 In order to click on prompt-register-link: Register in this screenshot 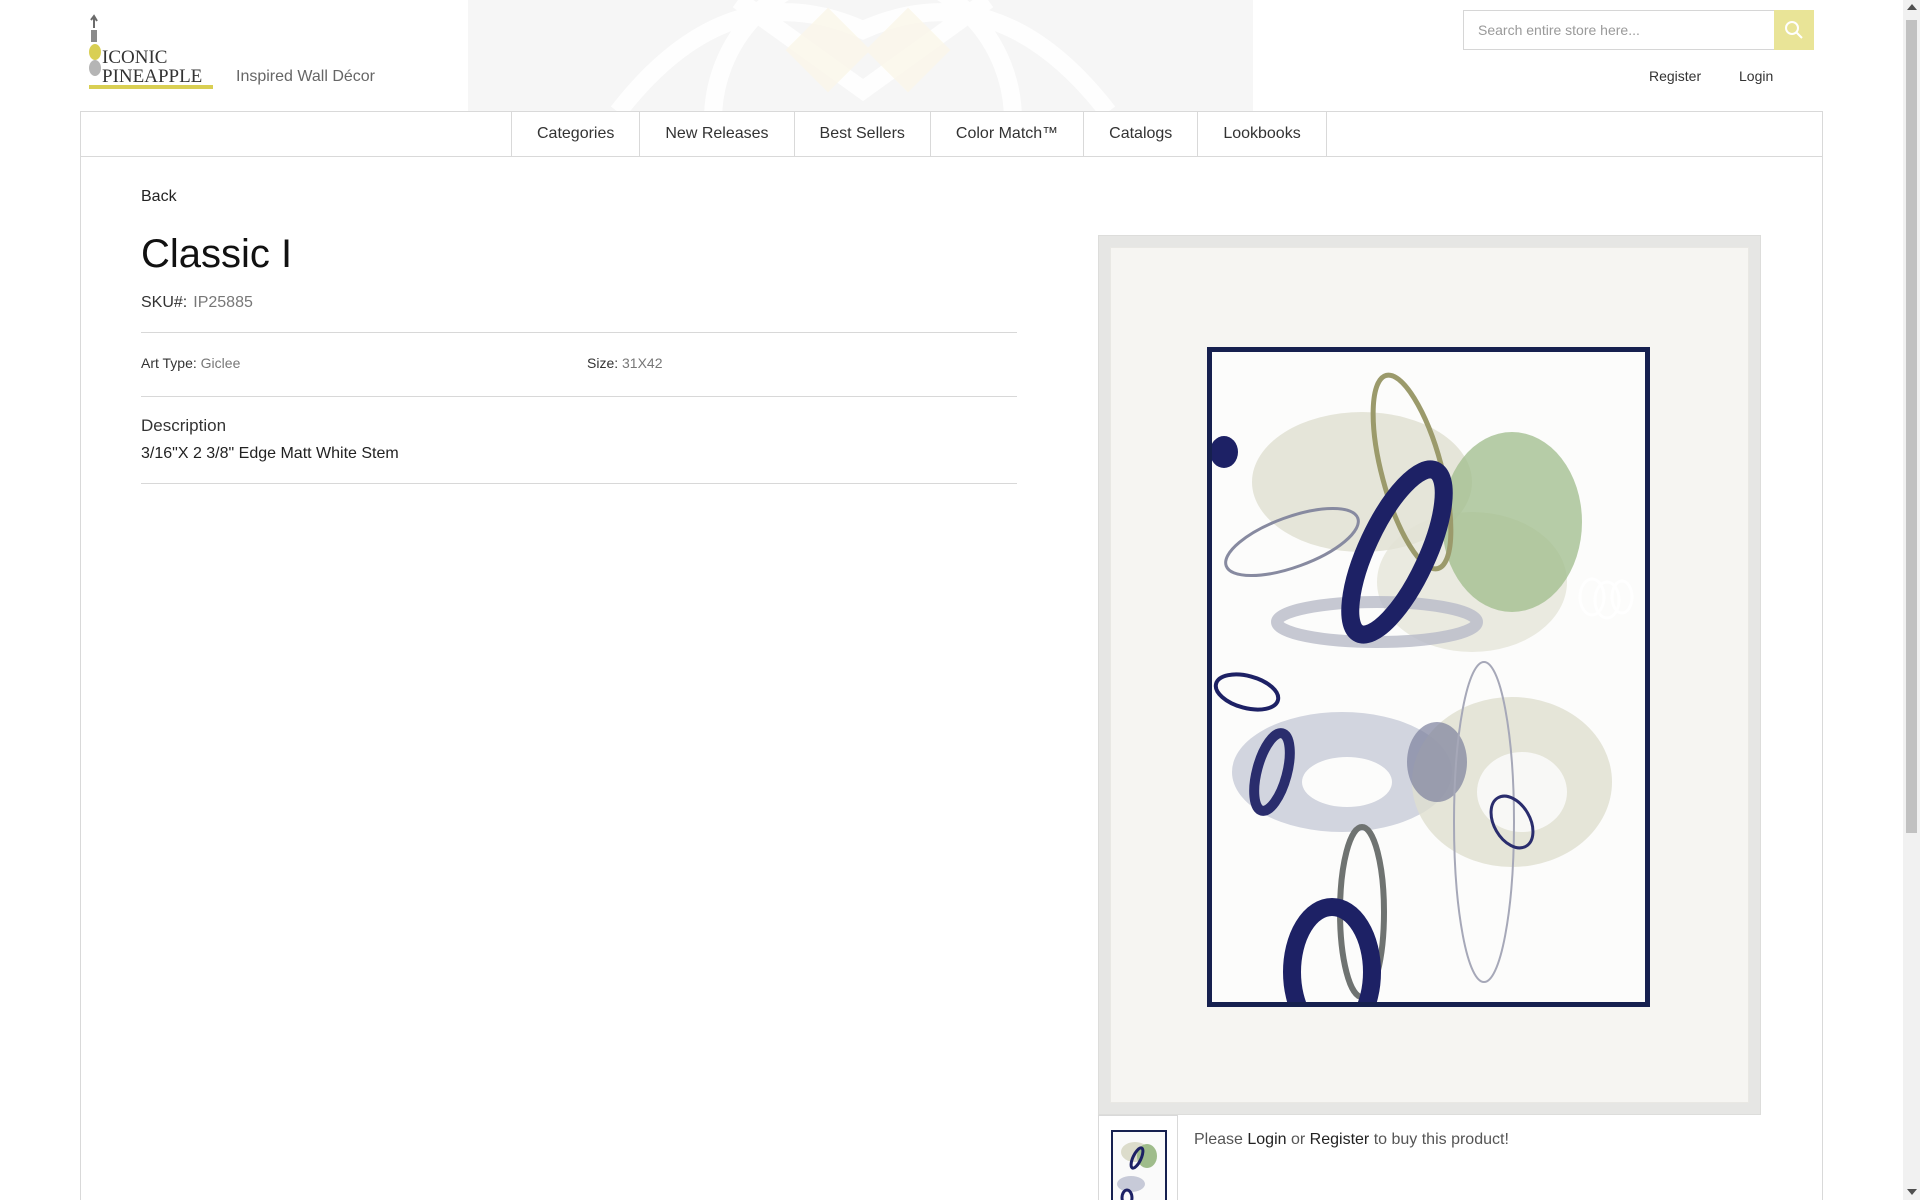, I will do `click(1340, 1139)`.